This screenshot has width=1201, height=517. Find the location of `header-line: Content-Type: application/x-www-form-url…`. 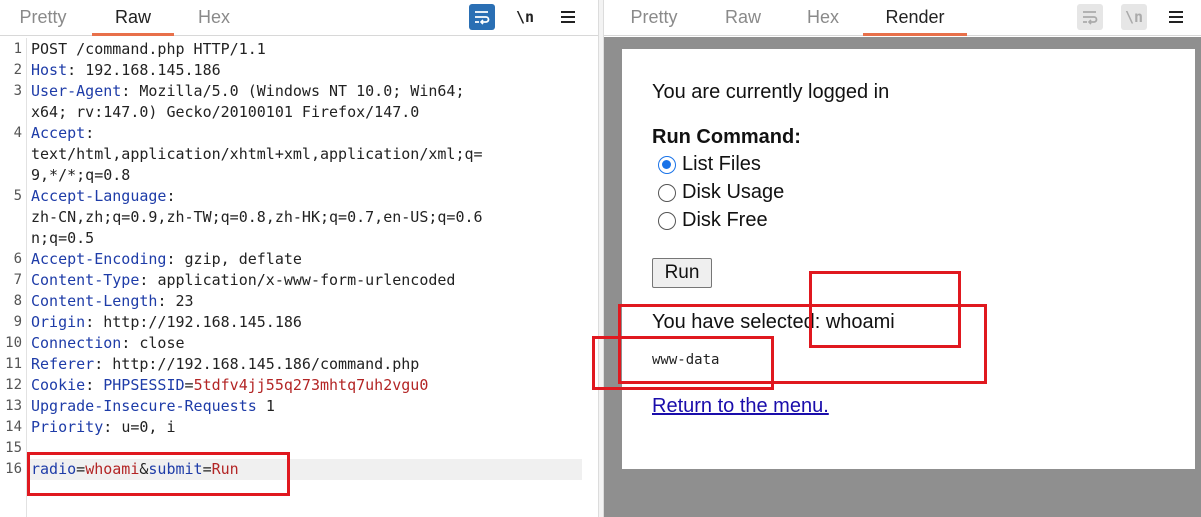

header-line: Content-Type: application/x-www-form-url… is located at coordinates (243, 280).